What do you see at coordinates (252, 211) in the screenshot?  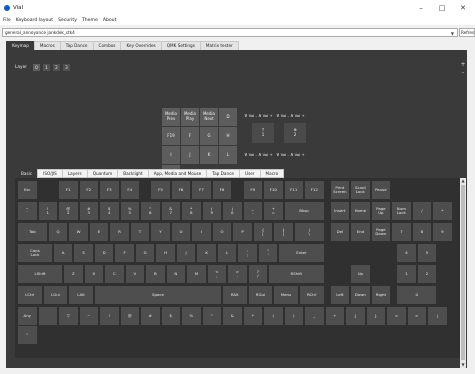 I see `keycode-button: _ -` at bounding box center [252, 211].